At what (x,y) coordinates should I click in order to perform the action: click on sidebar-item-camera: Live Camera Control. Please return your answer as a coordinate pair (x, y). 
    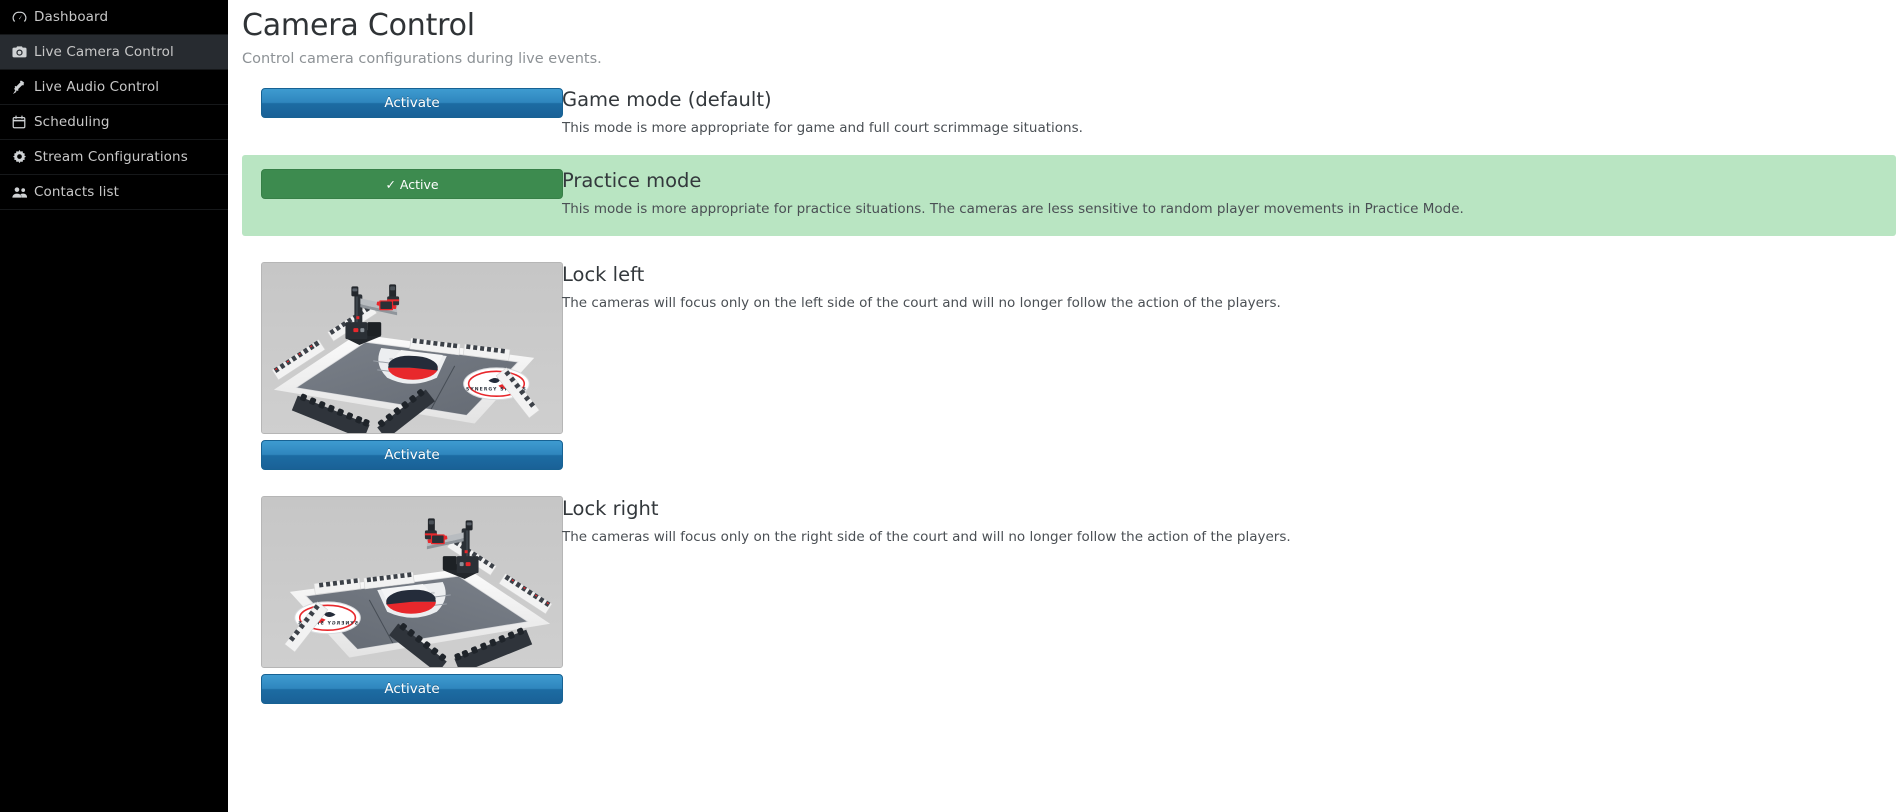
    Looking at the image, I should click on (114, 52).